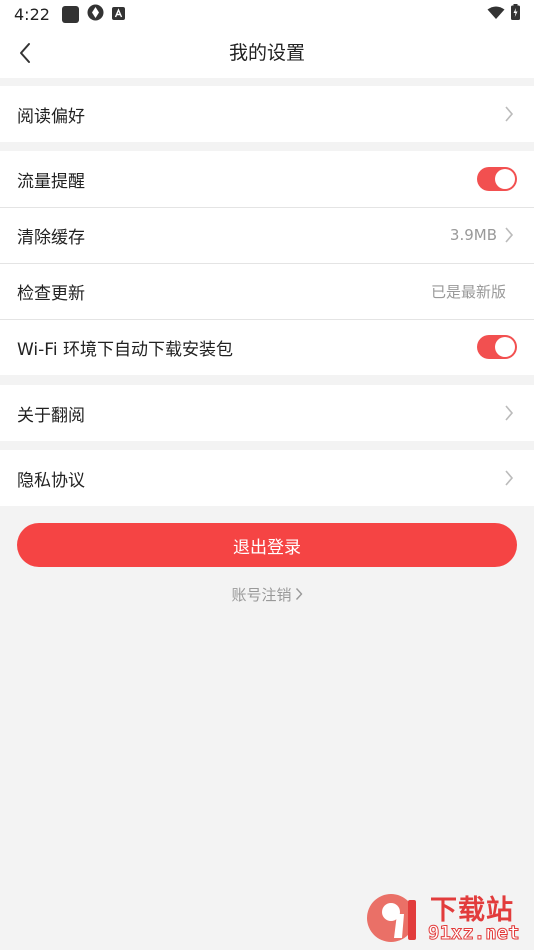 This screenshot has height=950, width=534. Describe the element at coordinates (95, 14) in the screenshot. I see `vpn-icon` at that location.